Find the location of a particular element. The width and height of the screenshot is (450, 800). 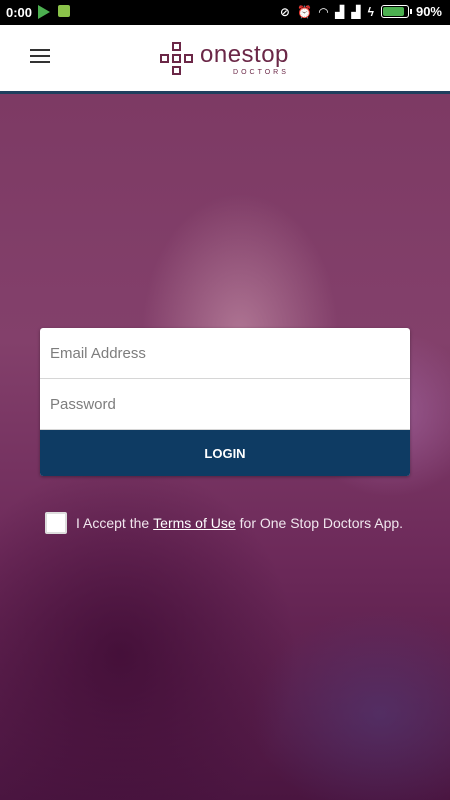

logo-subtitle: DOCTORS is located at coordinates (261, 72).